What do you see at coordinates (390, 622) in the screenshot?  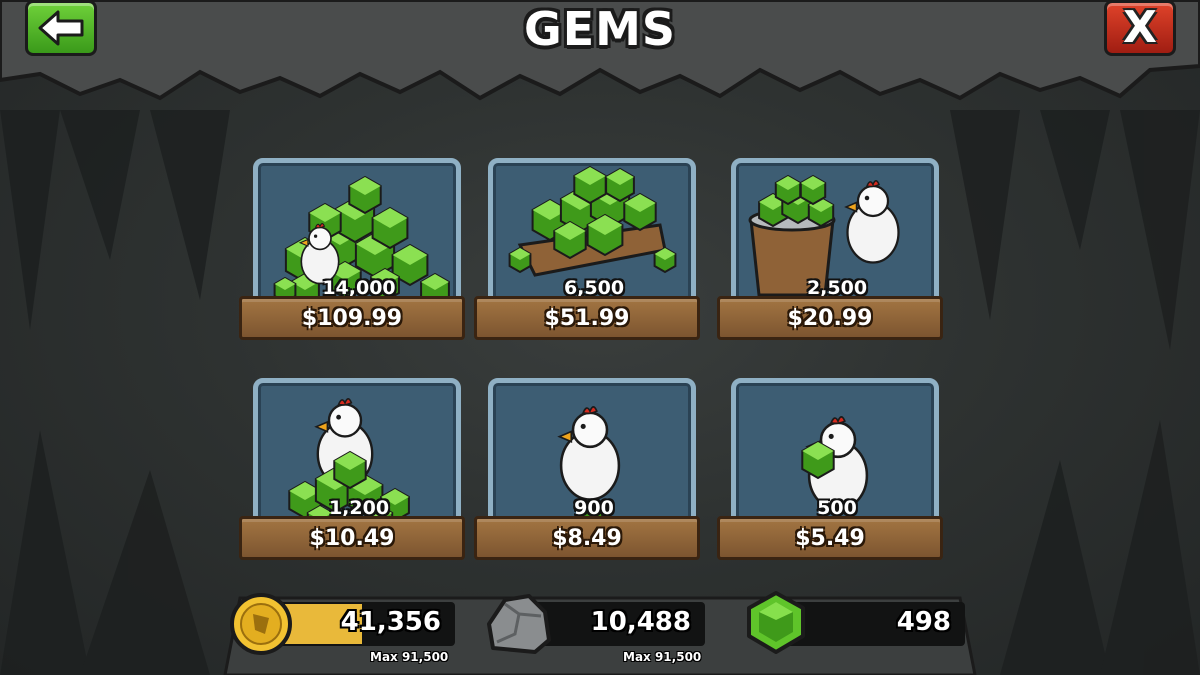 I see `coins-value: 41,356` at bounding box center [390, 622].